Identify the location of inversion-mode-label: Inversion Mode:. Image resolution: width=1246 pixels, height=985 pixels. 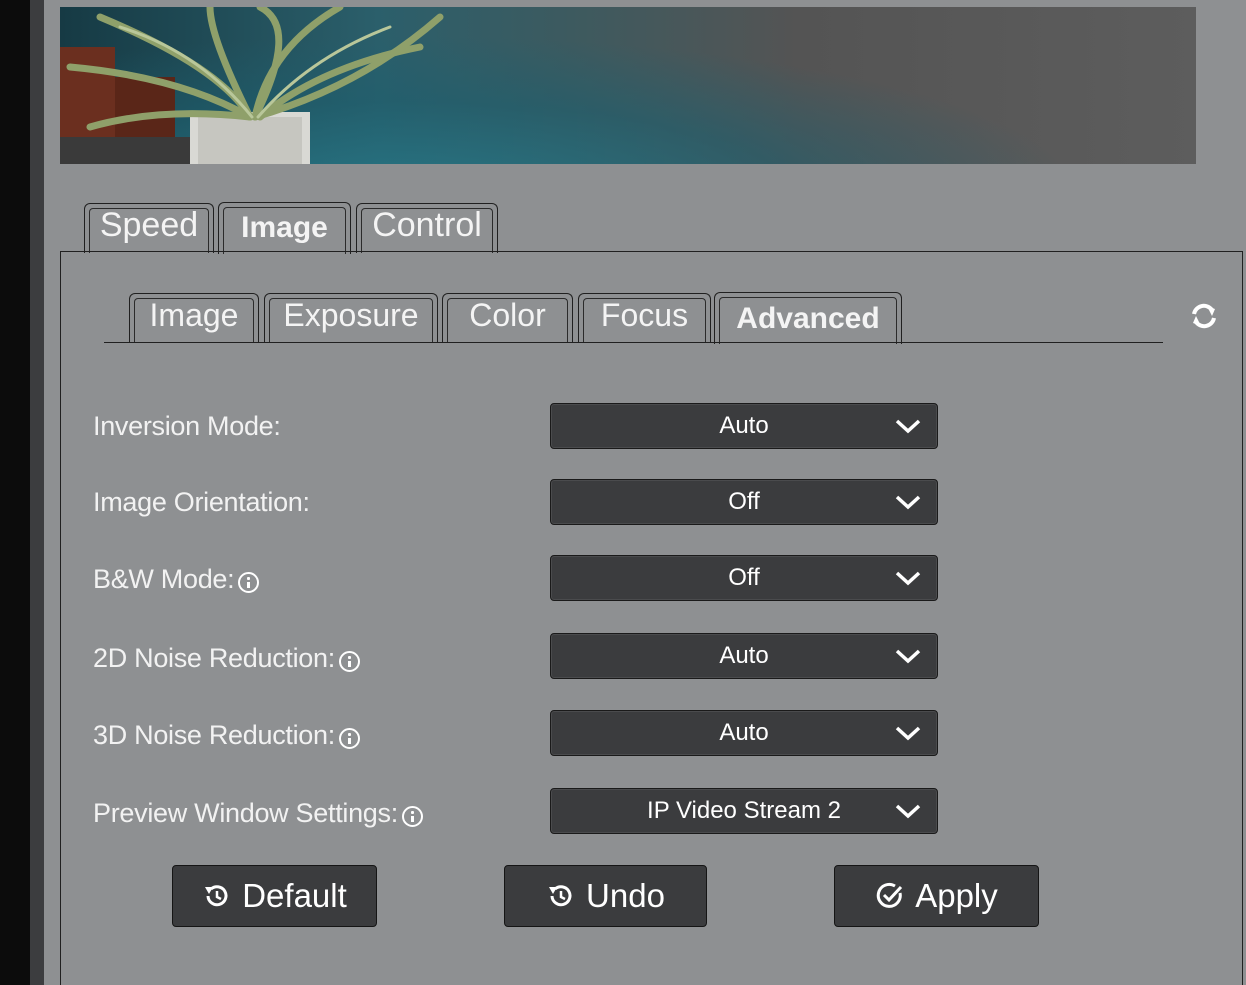
(187, 426).